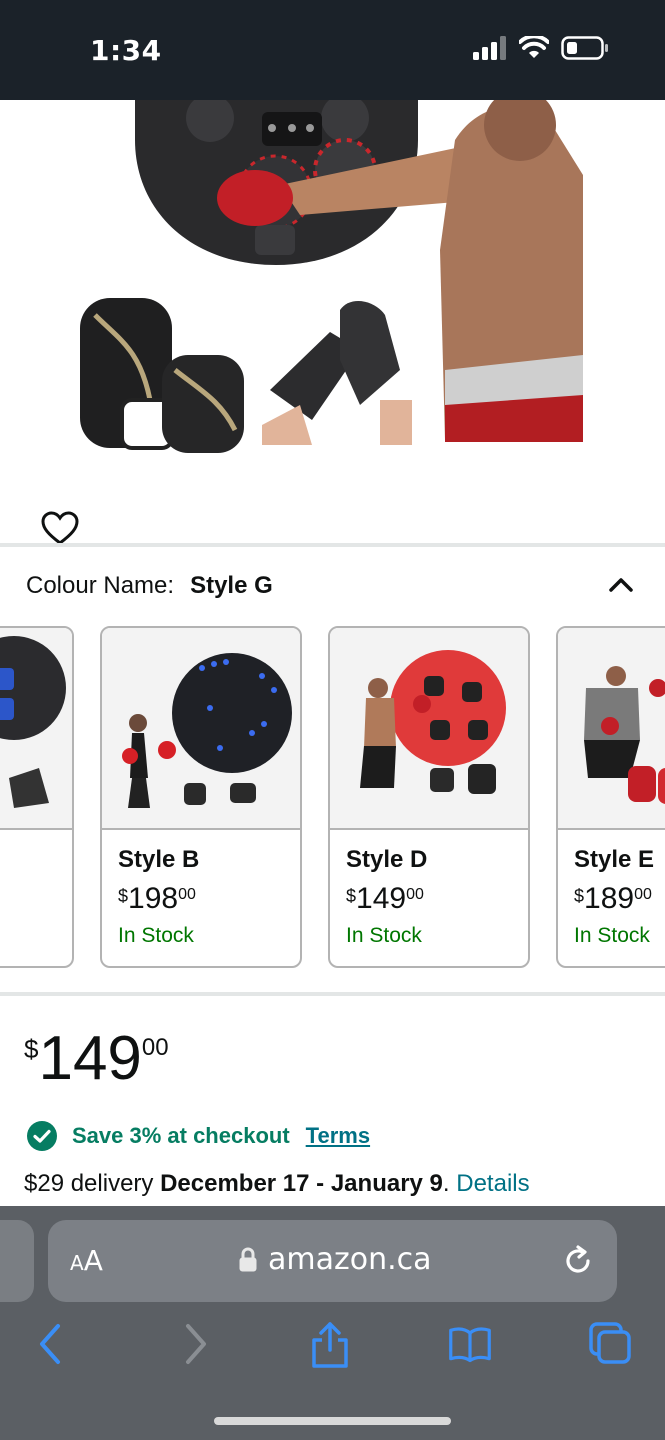 The height and width of the screenshot is (1440, 665). What do you see at coordinates (332, 50) in the screenshot?
I see `status-bar: 1:34` at bounding box center [332, 50].